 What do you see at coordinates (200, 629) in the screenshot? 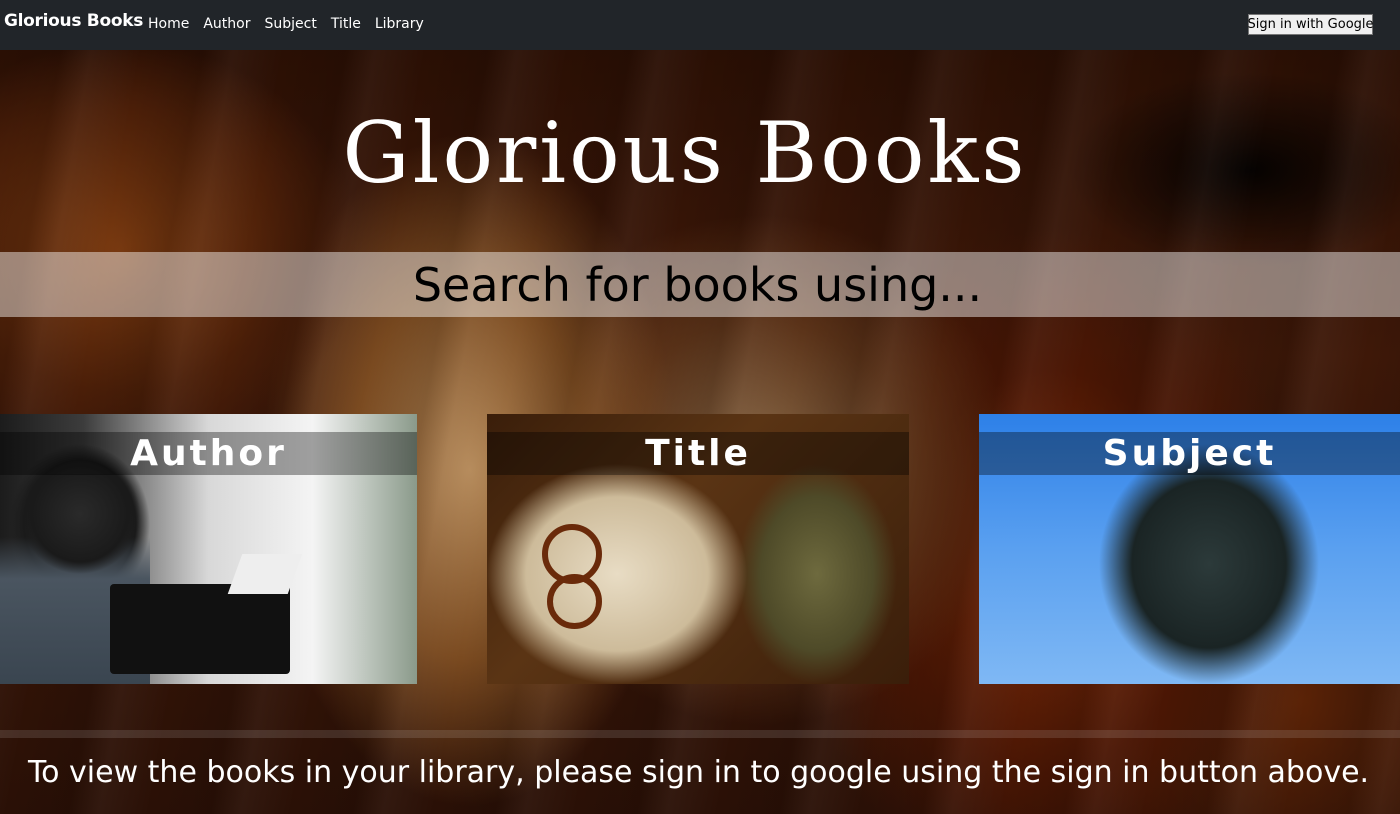
I see `typewriter-image` at bounding box center [200, 629].